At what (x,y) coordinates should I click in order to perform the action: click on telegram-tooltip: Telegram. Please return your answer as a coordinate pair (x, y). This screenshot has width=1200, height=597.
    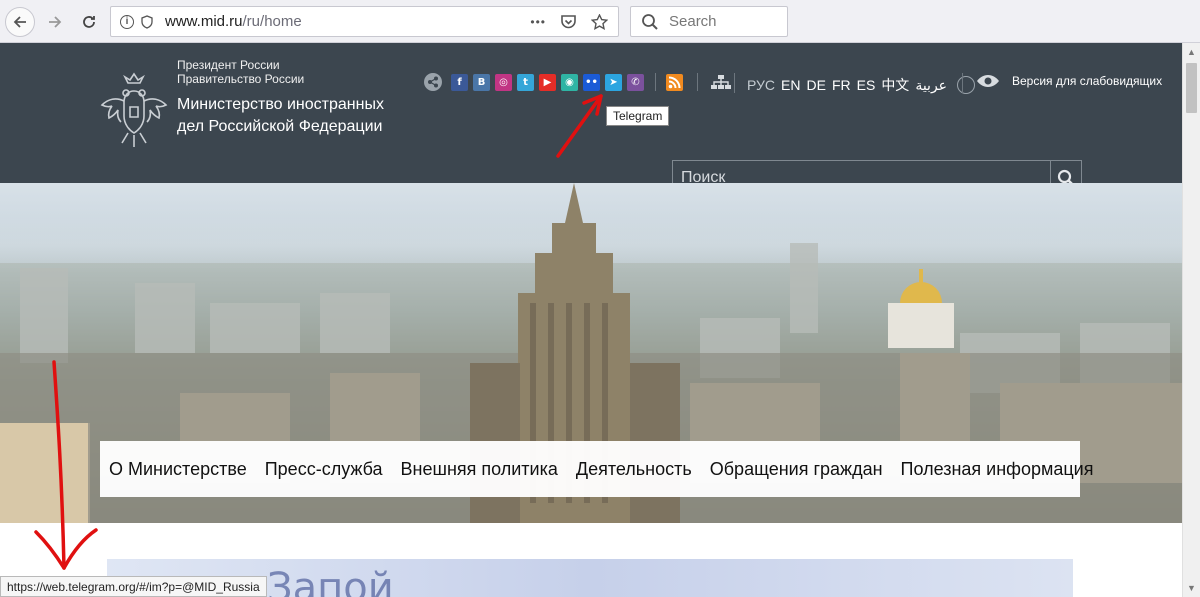
    Looking at the image, I should click on (638, 116).